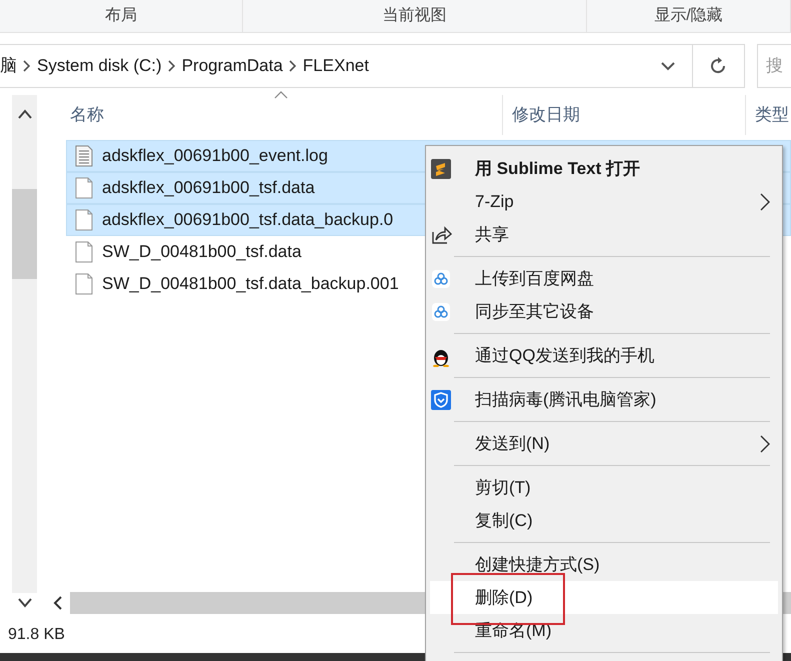 Image resolution: width=791 pixels, height=661 pixels. What do you see at coordinates (414, 16) in the screenshot?
I see `ribbon-group-label: 当前视图` at bounding box center [414, 16].